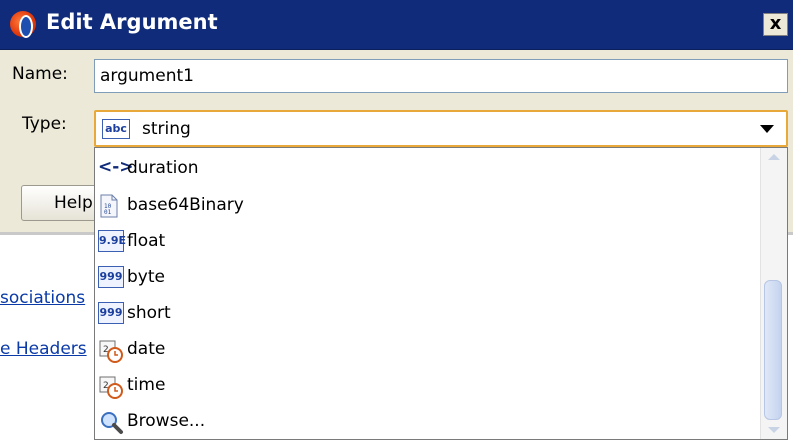  Describe the element at coordinates (149, 313) in the screenshot. I see `list-item-label: short` at that location.